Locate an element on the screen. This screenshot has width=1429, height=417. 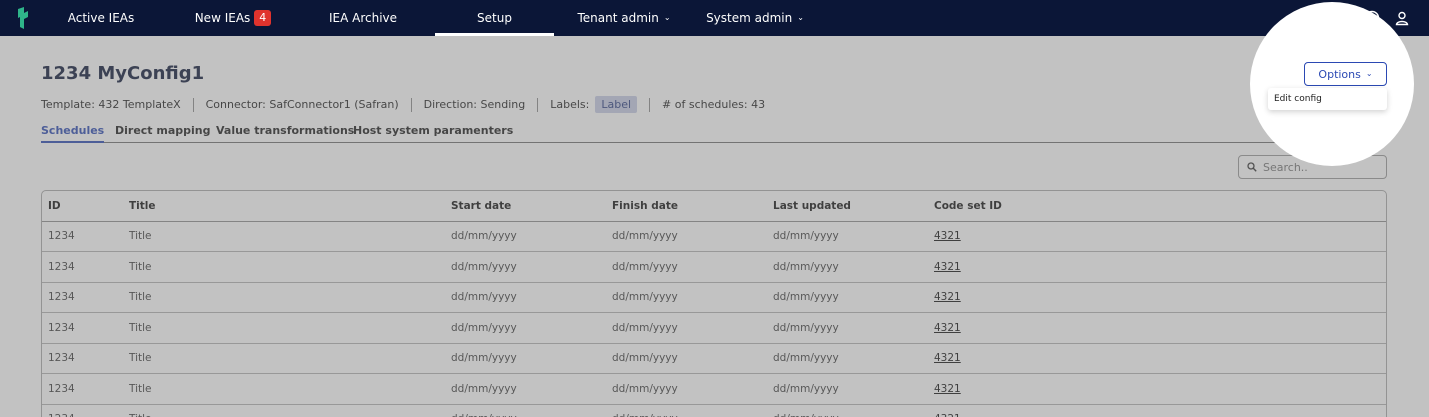
column-header-code-set-id: Code set ID is located at coordinates (1157, 206).